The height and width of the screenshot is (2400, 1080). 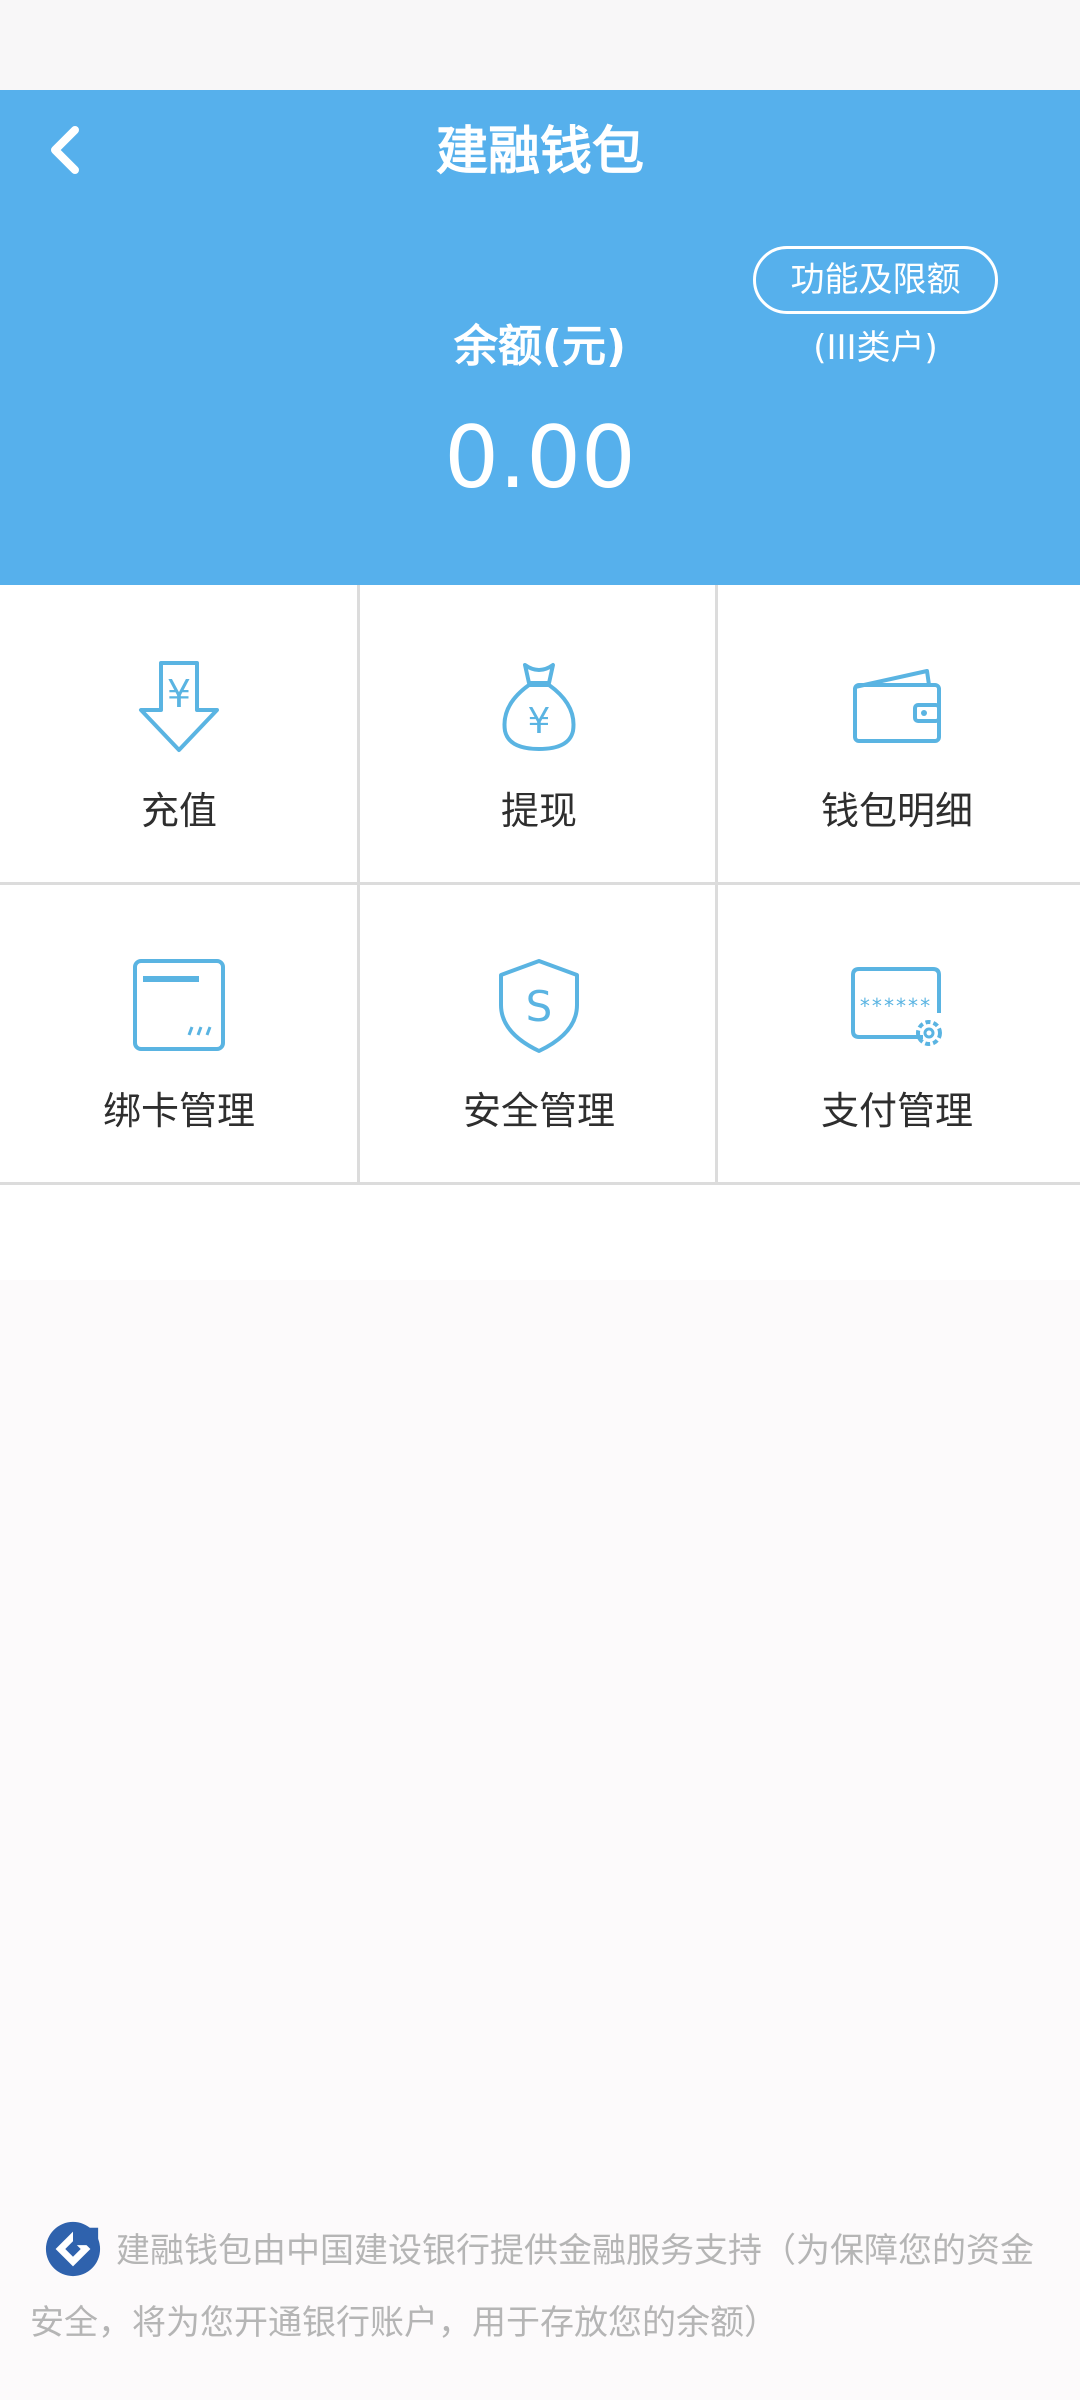 What do you see at coordinates (897, 706) in the screenshot?
I see `wallet-icon` at bounding box center [897, 706].